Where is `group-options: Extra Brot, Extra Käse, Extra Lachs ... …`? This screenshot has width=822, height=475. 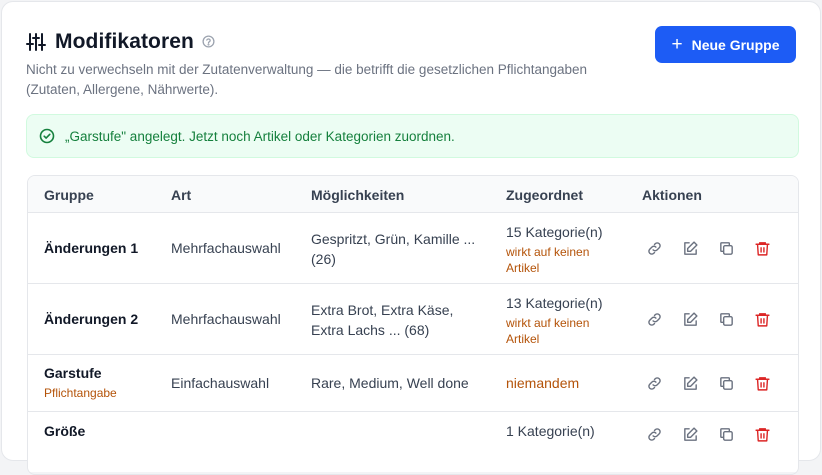
group-options: Extra Brot, Extra Käse, Extra Lachs ... … is located at coordinates (382, 320).